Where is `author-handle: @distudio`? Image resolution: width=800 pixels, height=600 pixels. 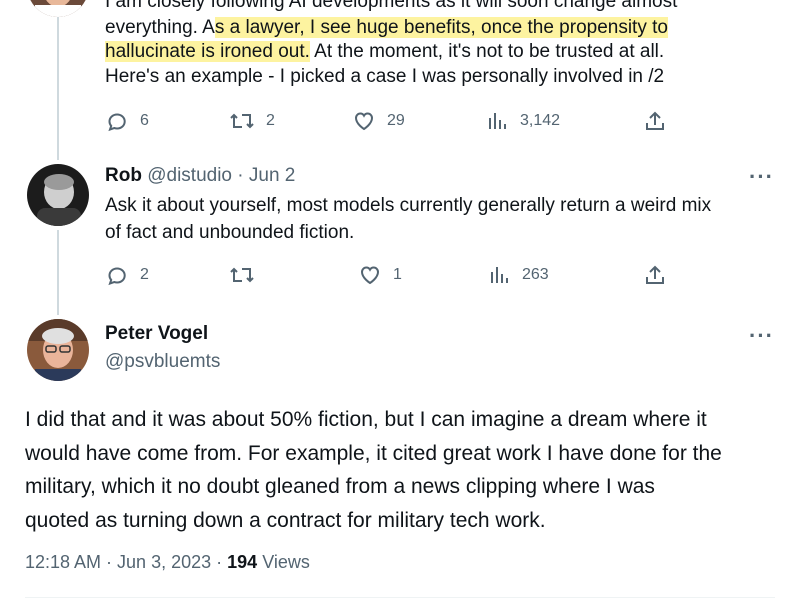 author-handle: @distudio is located at coordinates (189, 175).